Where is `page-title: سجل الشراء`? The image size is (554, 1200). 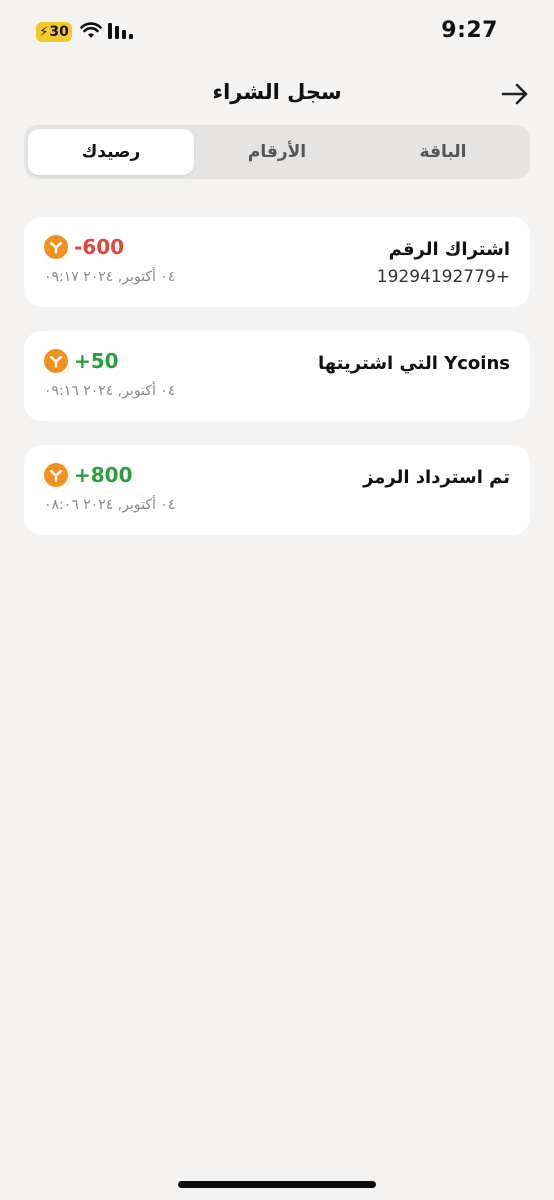 page-title: سجل الشراء is located at coordinates (277, 92).